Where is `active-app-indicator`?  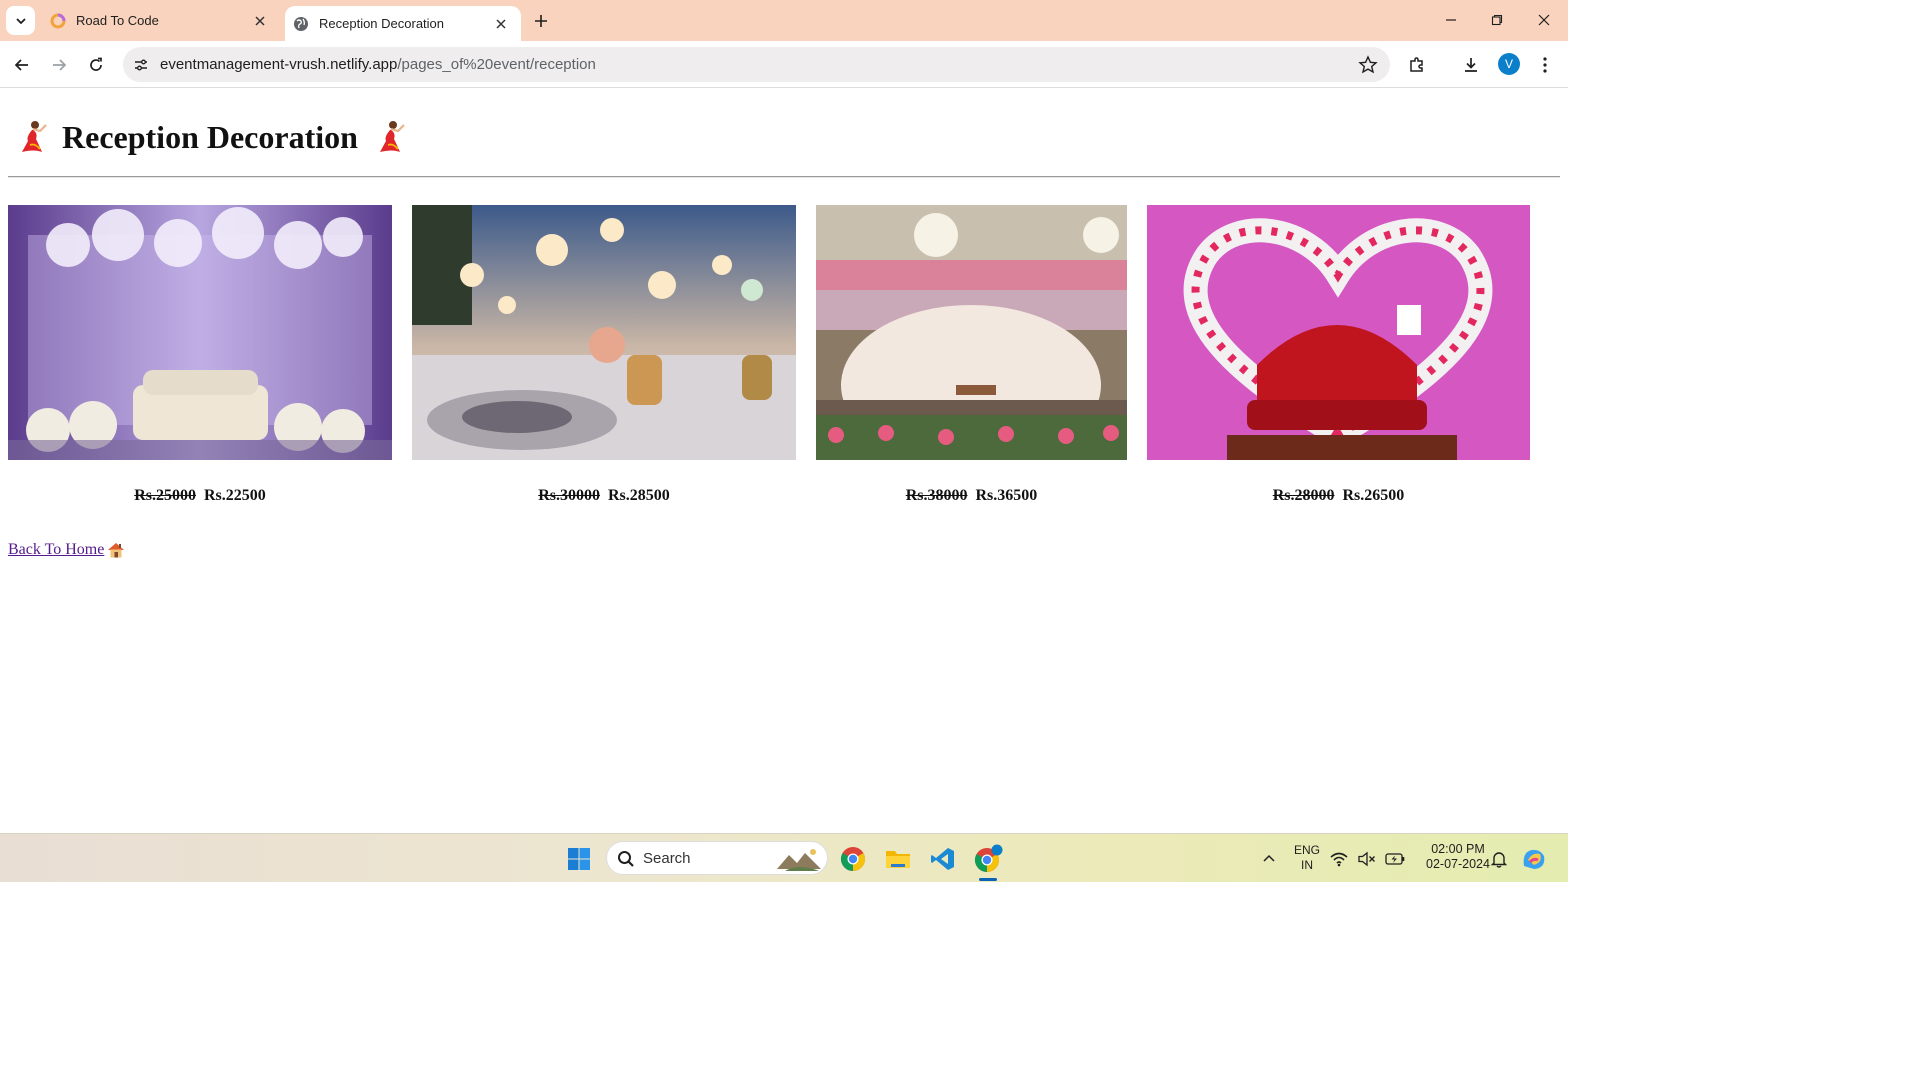
active-app-indicator is located at coordinates (988, 879).